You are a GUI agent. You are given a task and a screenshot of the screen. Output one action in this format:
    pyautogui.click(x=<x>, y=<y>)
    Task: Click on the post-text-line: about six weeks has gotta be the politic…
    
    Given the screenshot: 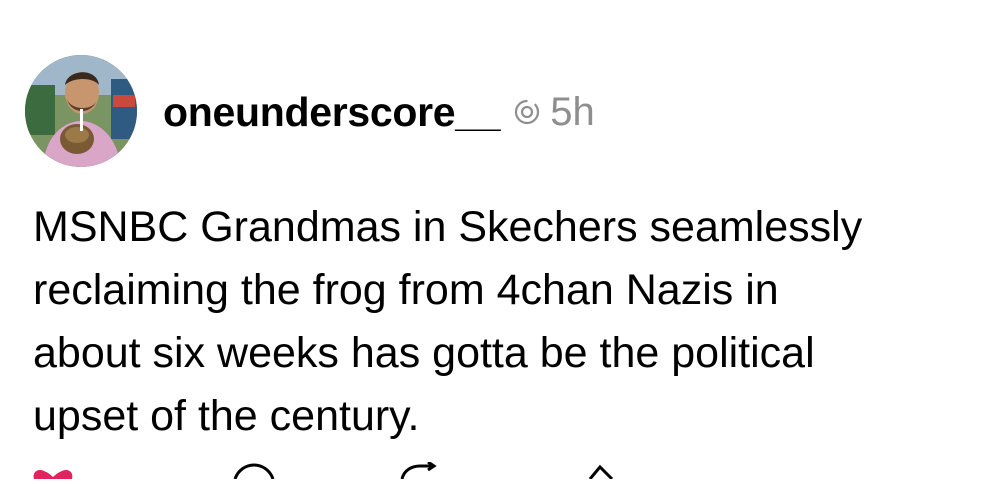 What is the action you would take?
    pyautogui.click(x=424, y=353)
    